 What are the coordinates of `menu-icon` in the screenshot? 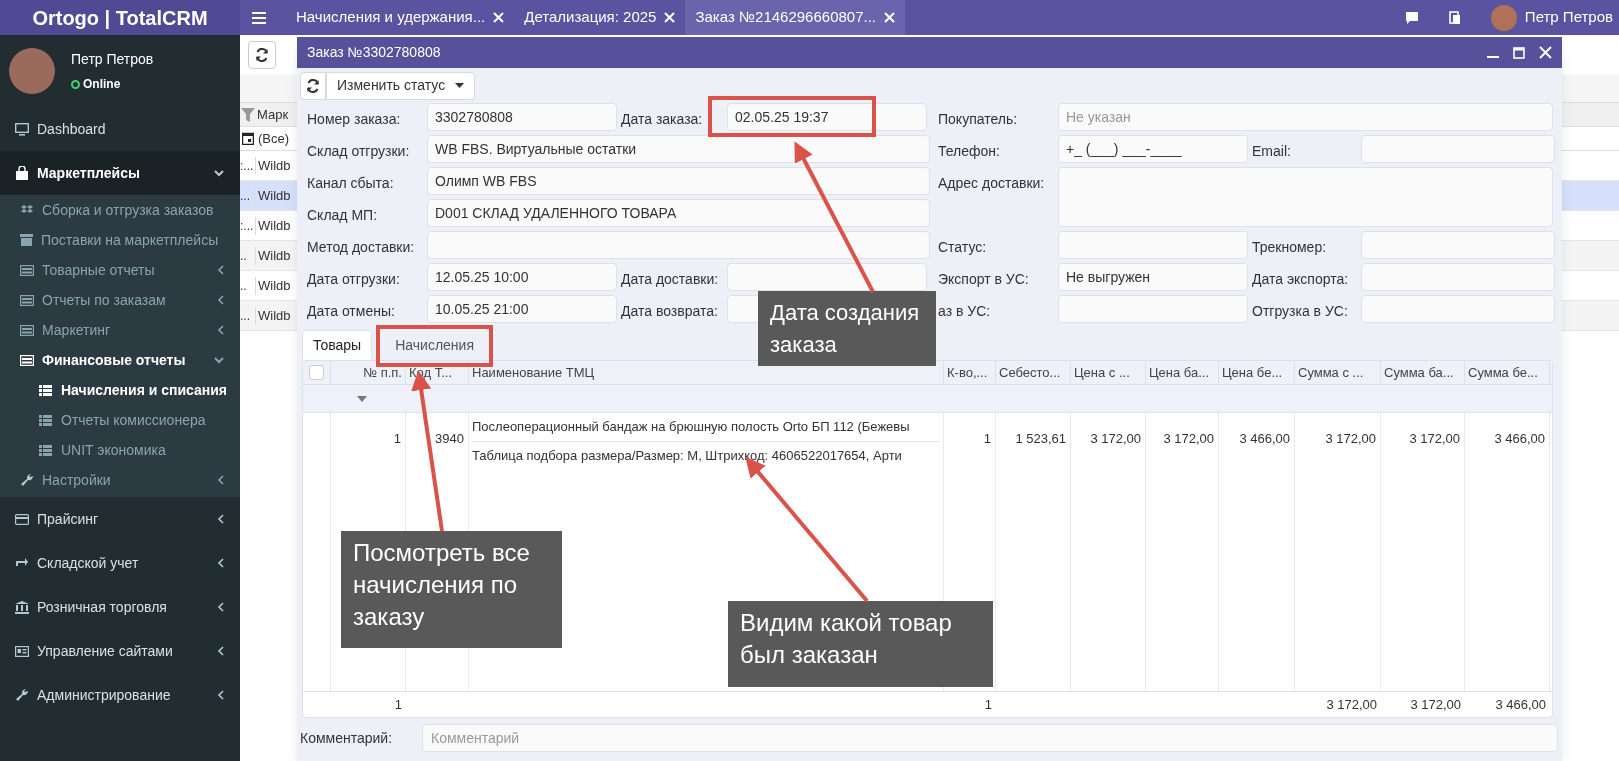 It's located at (259, 17).